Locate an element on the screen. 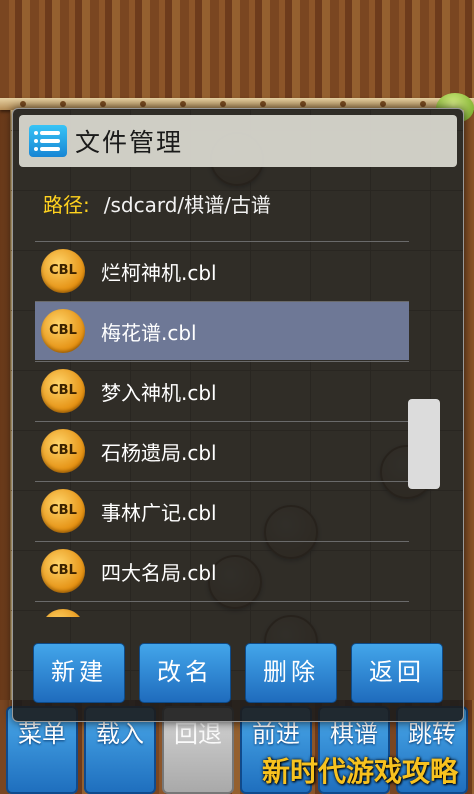 The width and height of the screenshot is (474, 794). scrollbar-thumb is located at coordinates (424, 444).